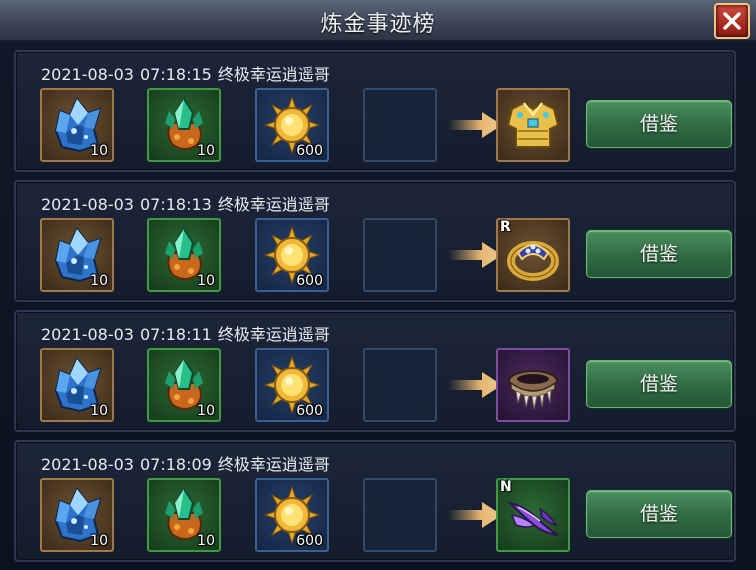 The image size is (756, 570). I want to click on result-item-slot: R, so click(533, 255).